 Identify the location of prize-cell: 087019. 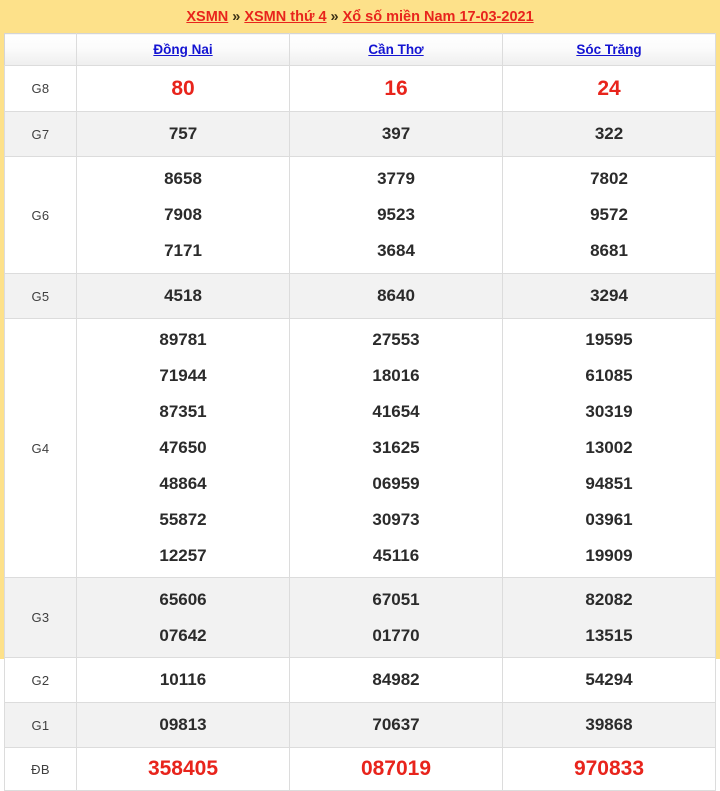
(396, 769).